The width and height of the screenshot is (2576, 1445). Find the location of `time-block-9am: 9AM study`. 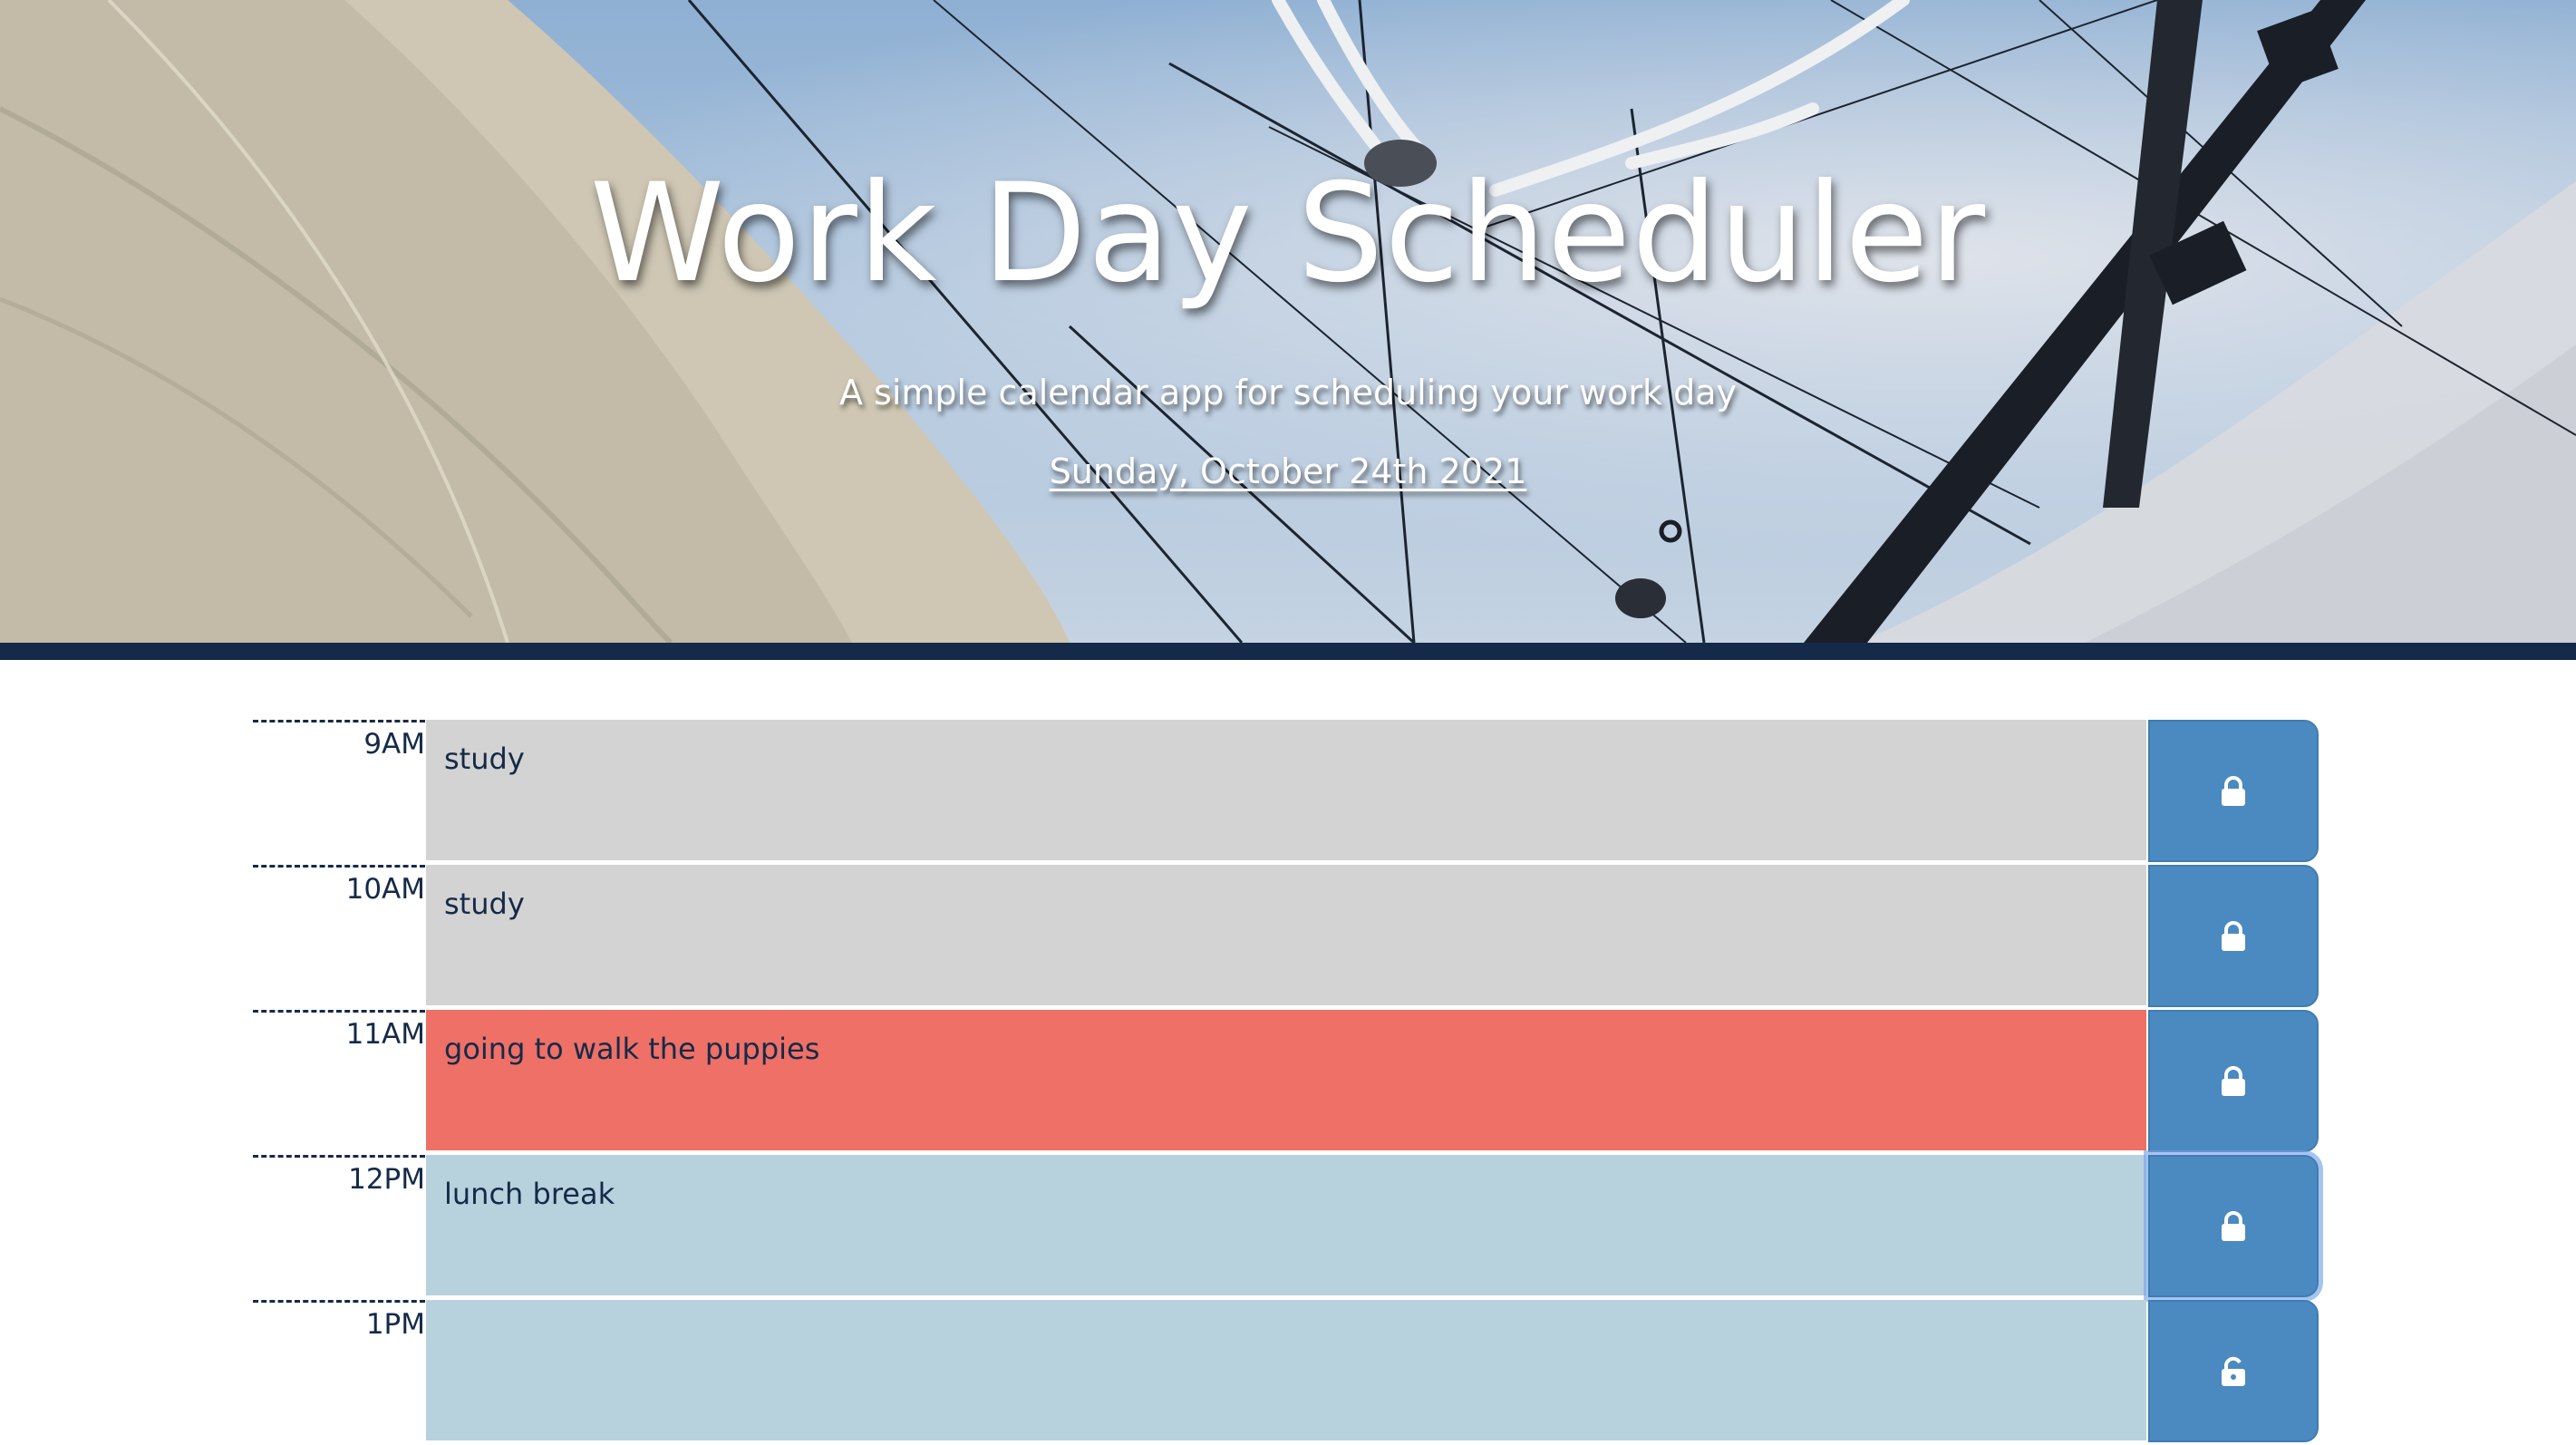

time-block-9am: 9AM study is located at coordinates (1286, 792).